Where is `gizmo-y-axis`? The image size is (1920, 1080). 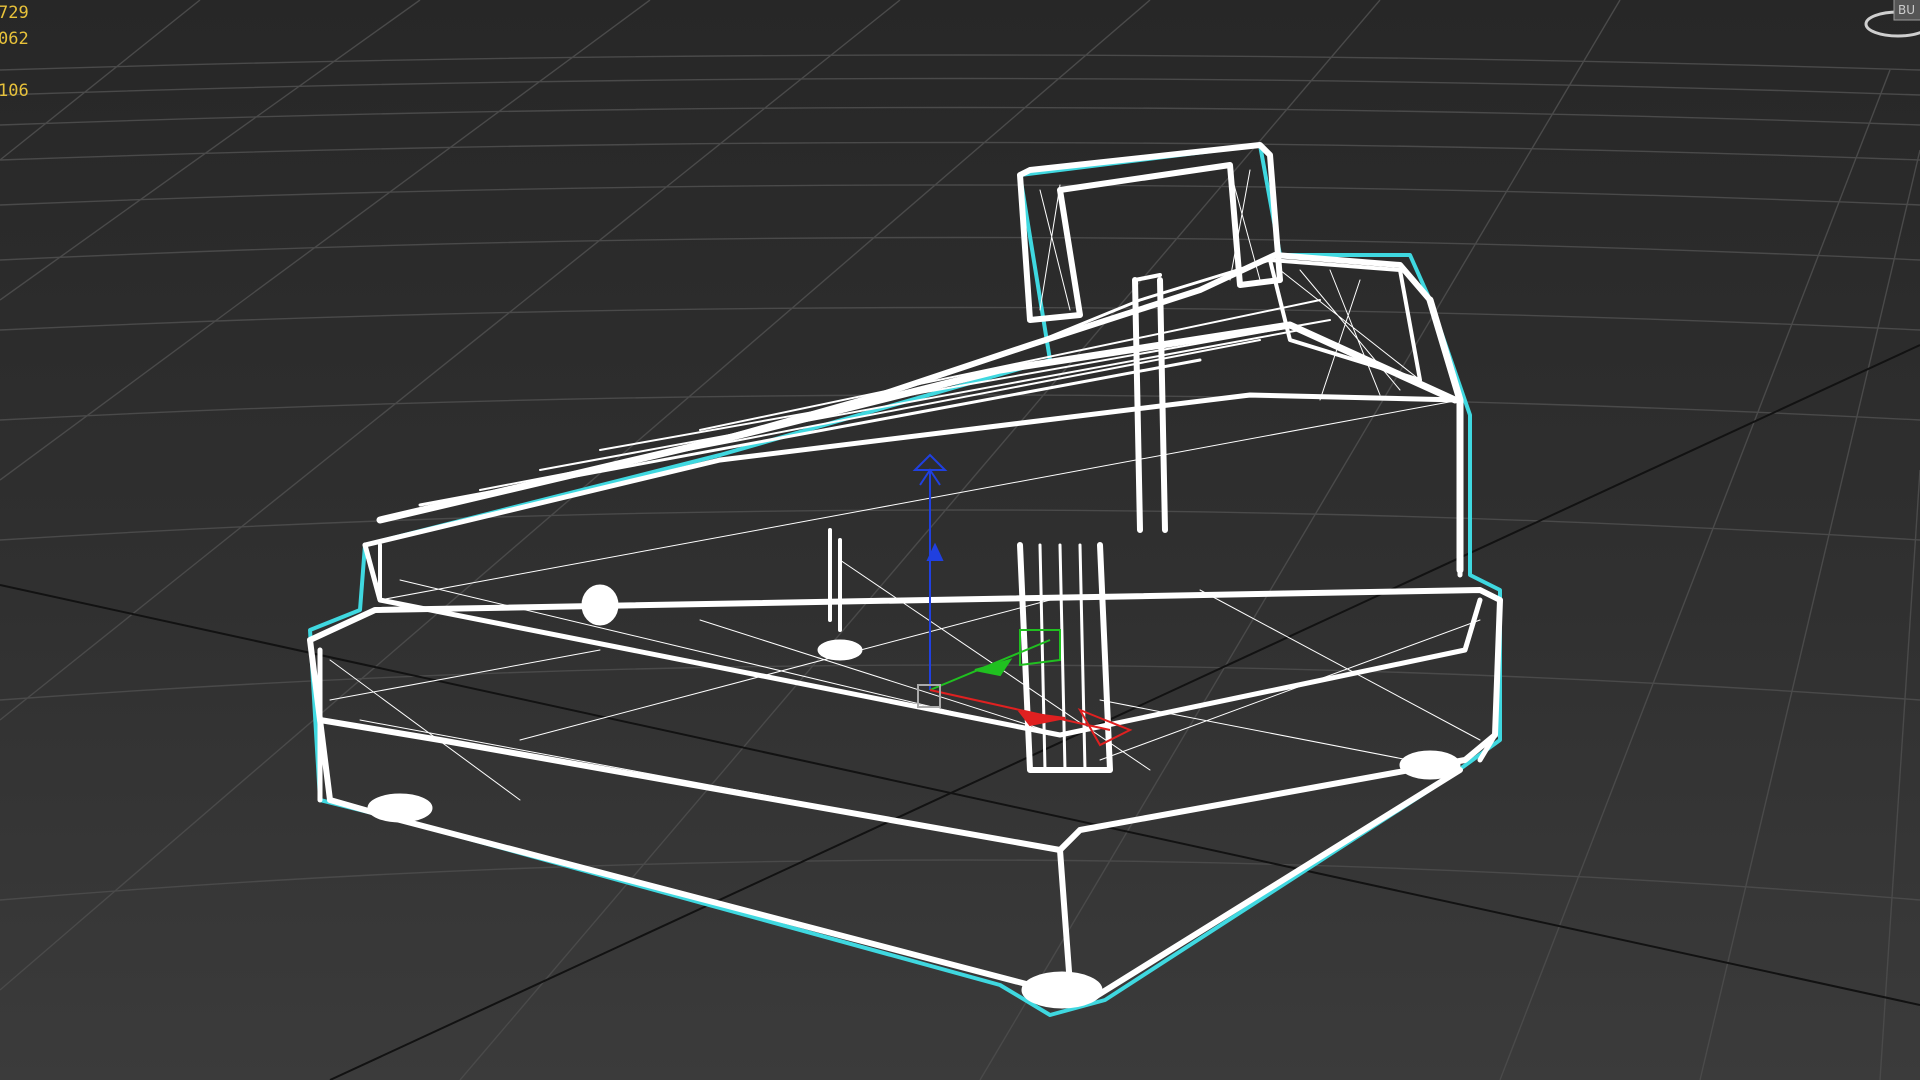
gizmo-y-axis is located at coordinates (995, 660).